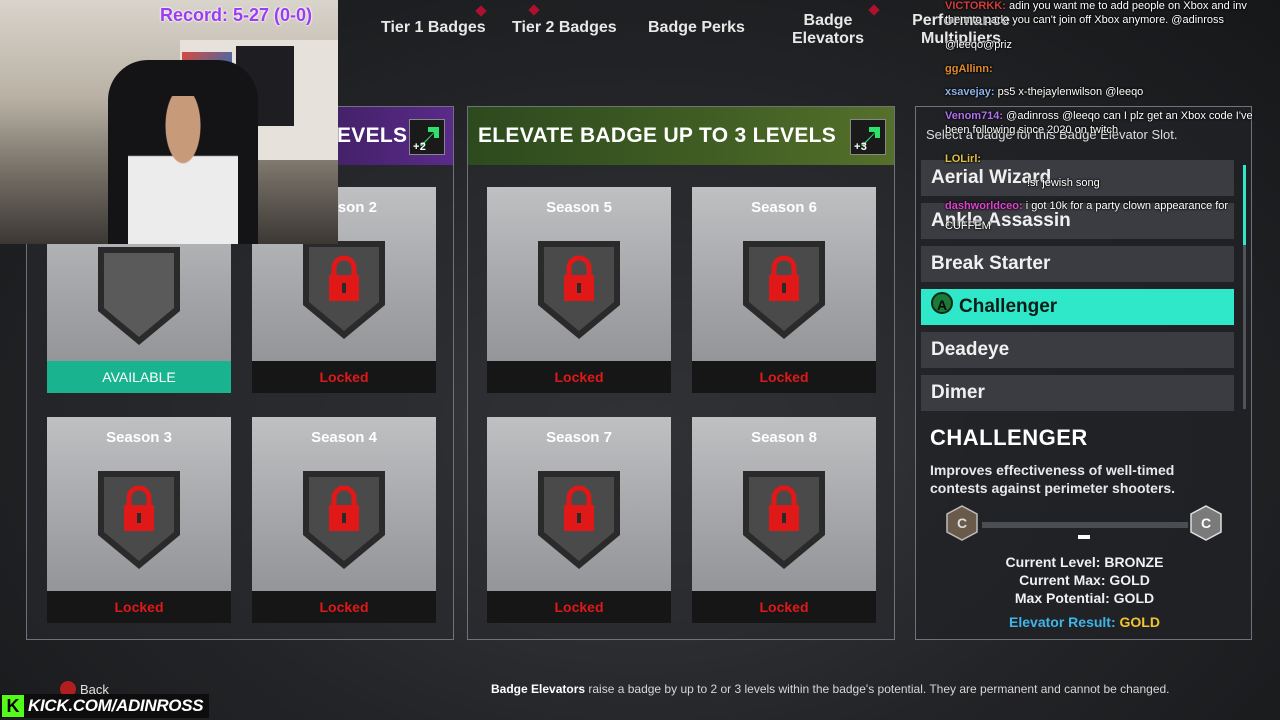 This screenshot has width=1280, height=720. What do you see at coordinates (1084, 580) in the screenshot?
I see `current-max: Current Max: GOLD` at bounding box center [1084, 580].